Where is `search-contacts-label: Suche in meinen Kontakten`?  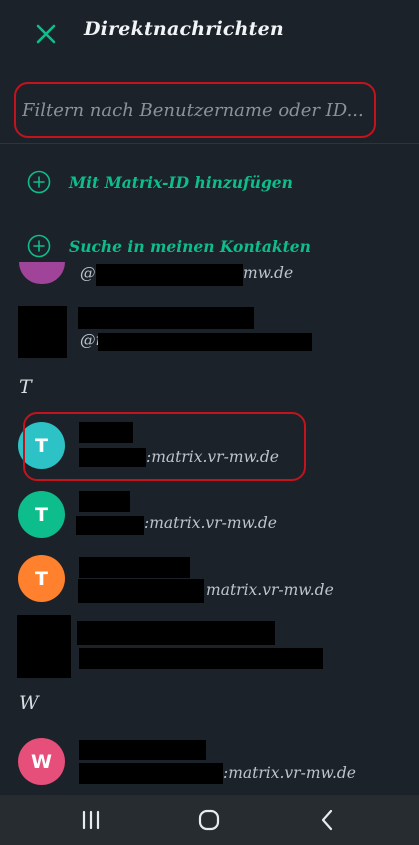
search-contacts-label: Suche in meinen Kontakten is located at coordinates (190, 246).